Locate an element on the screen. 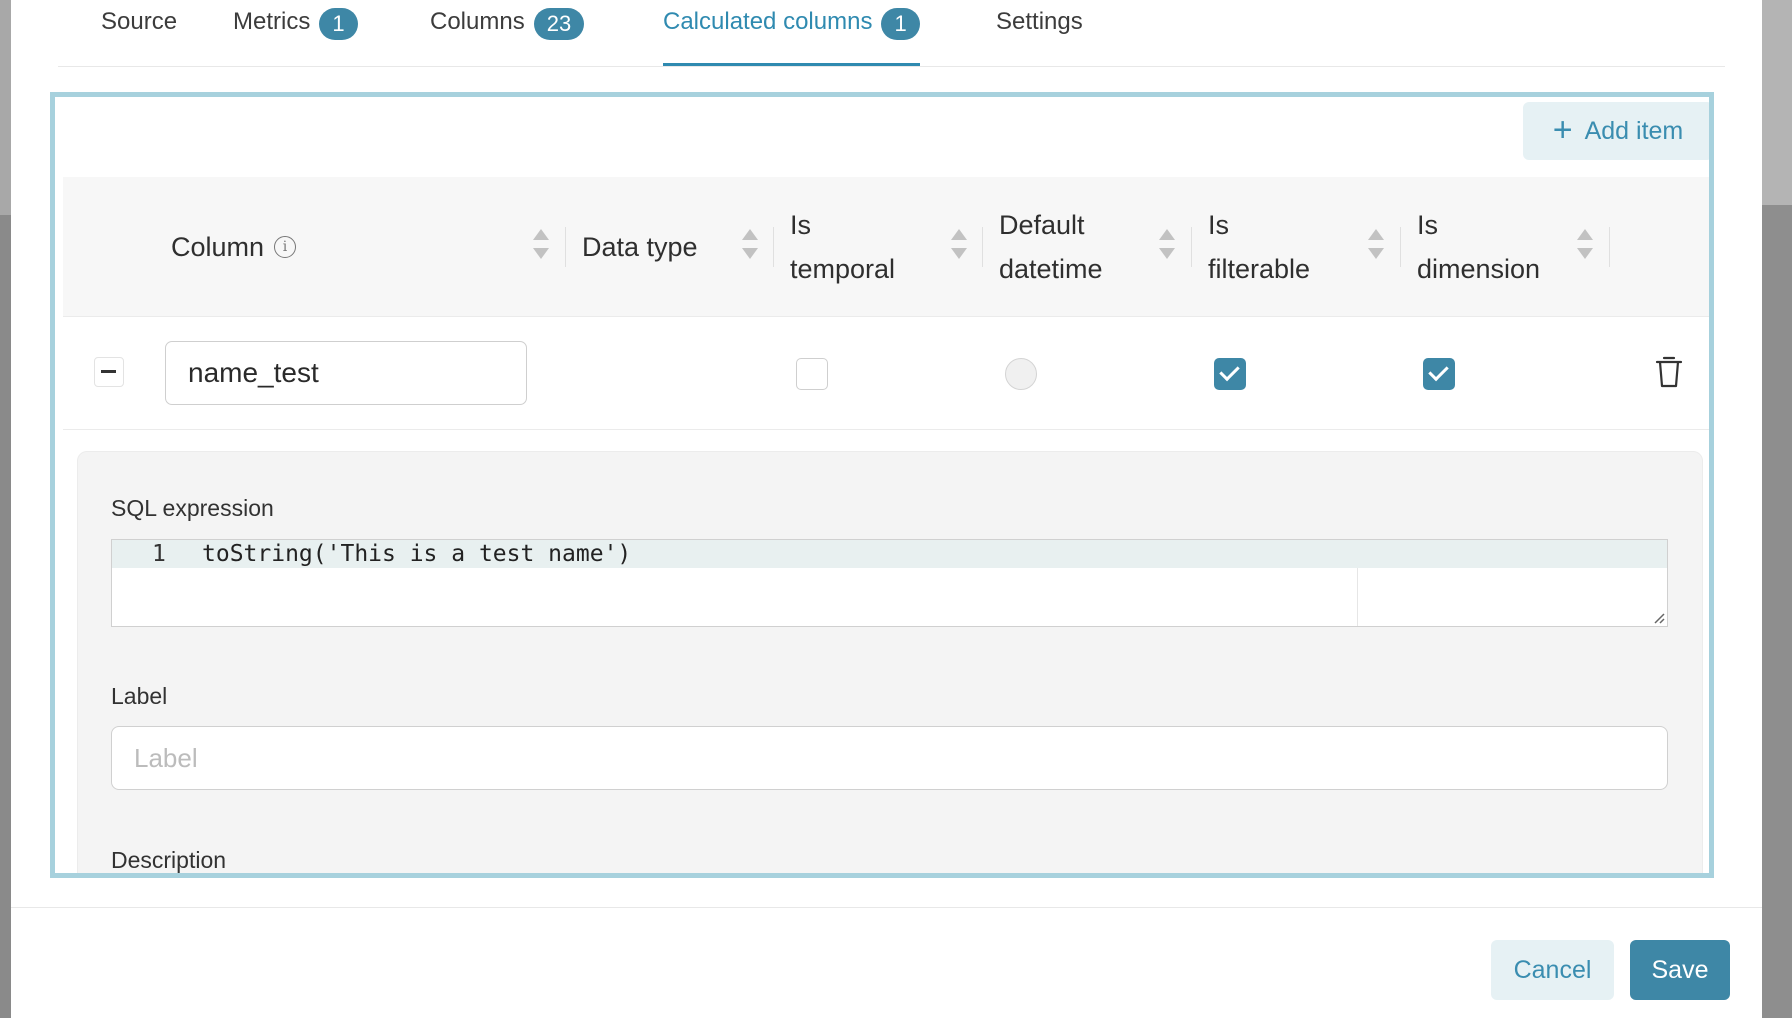 The height and width of the screenshot is (1018, 1792). header-column: Column i is located at coordinates (234, 246).